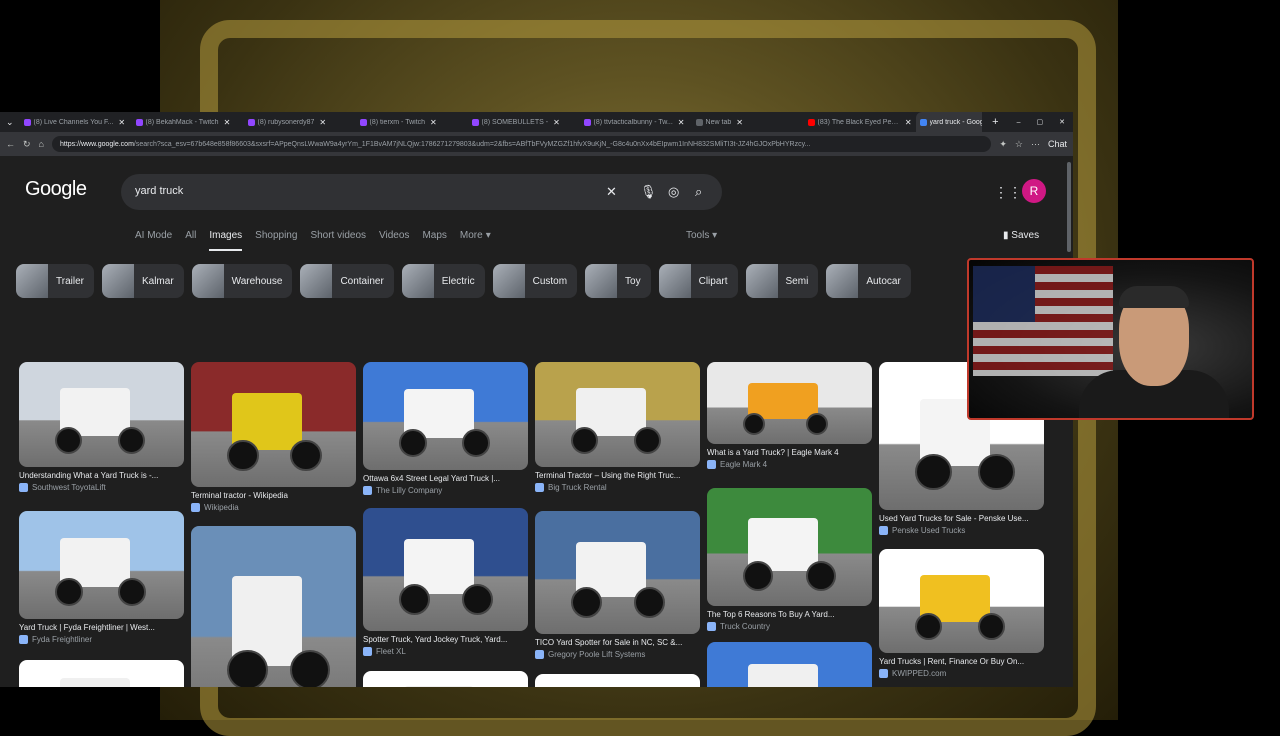 Image resolution: width=1280 pixels, height=736 pixels. Describe the element at coordinates (188, 122) in the screenshot. I see `browser-tab: (8) BekahMack - Twitch ✕` at that location.